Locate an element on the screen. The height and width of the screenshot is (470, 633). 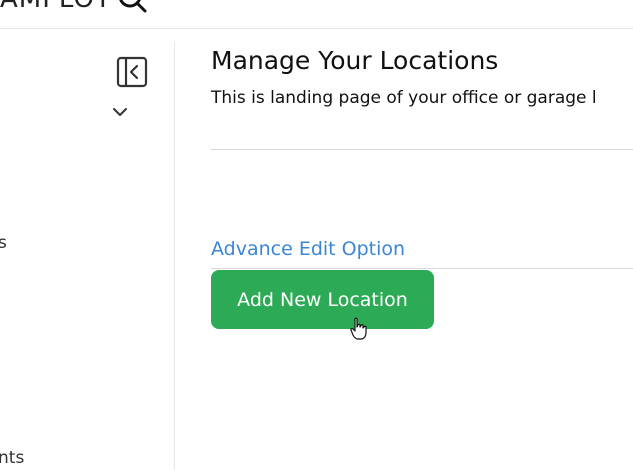
sidebar-item-label: nts is located at coordinates (12, 458).